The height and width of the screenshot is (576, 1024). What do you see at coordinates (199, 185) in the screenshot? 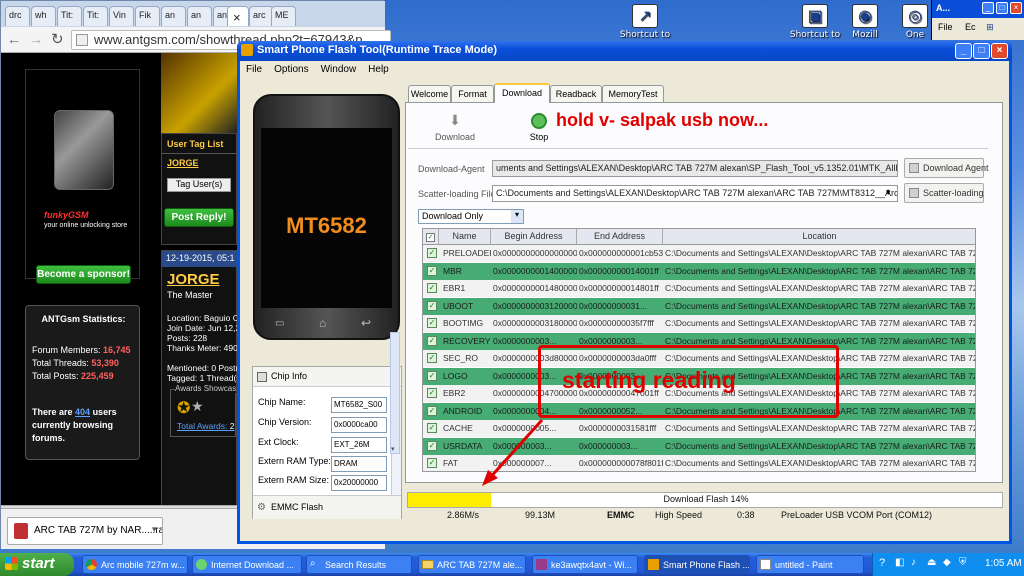
I see `tag-users-button: Tag User(s)` at bounding box center [199, 185].